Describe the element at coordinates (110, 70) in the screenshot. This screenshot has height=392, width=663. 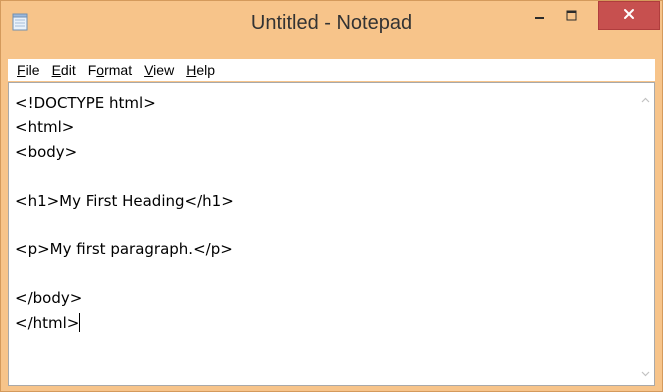
I see `menu-format: Format` at that location.